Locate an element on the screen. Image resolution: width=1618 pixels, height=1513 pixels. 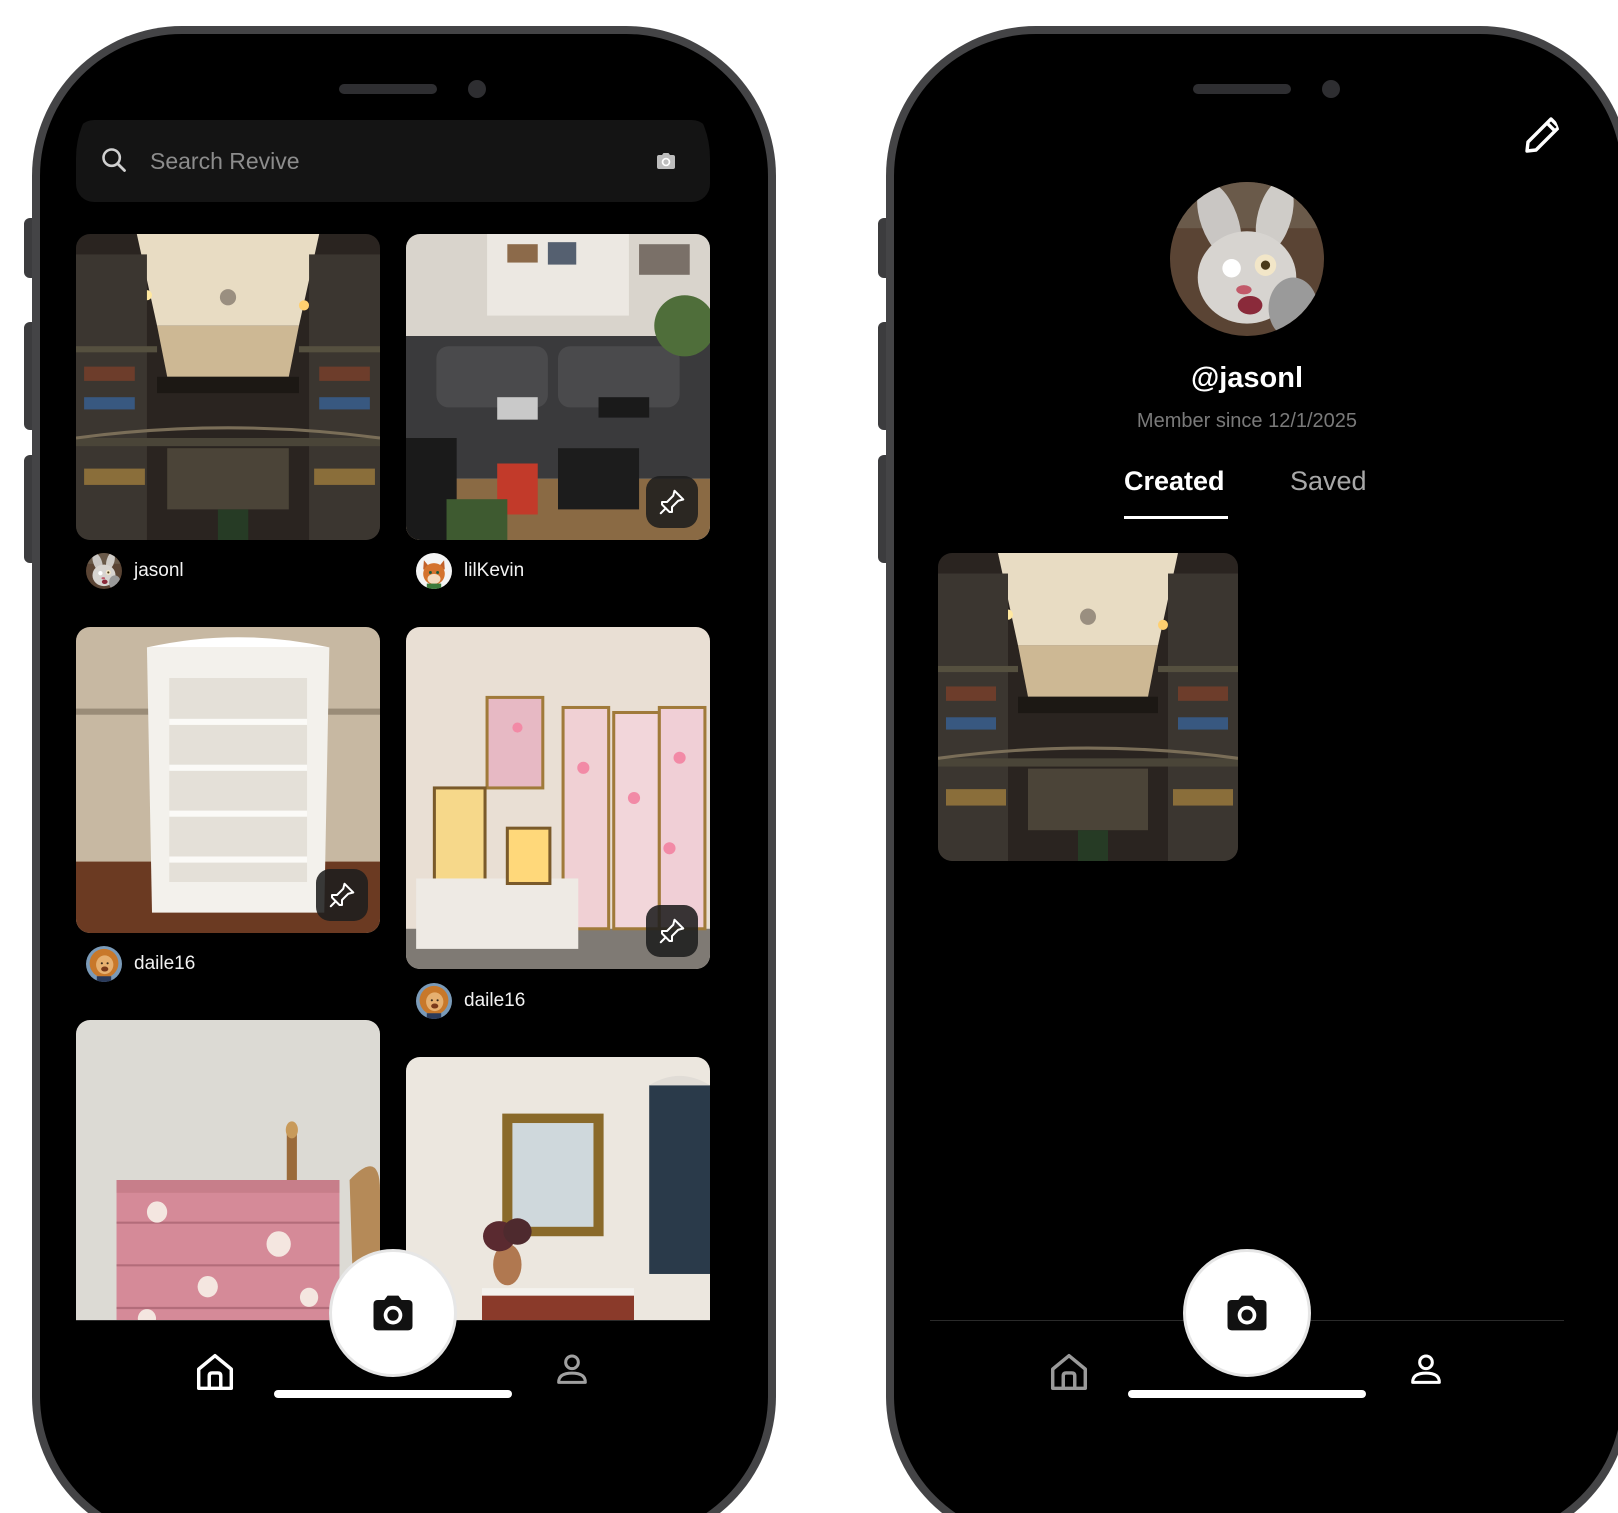
username: jasonl is located at coordinates (159, 570).